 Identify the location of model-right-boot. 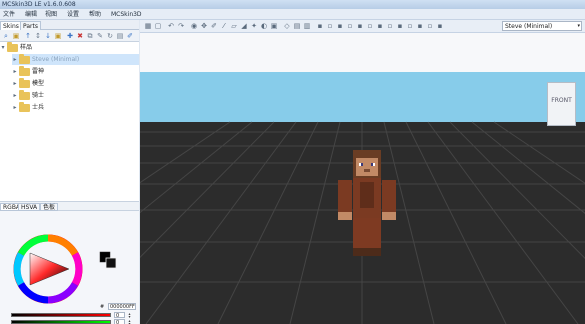
(374, 252).